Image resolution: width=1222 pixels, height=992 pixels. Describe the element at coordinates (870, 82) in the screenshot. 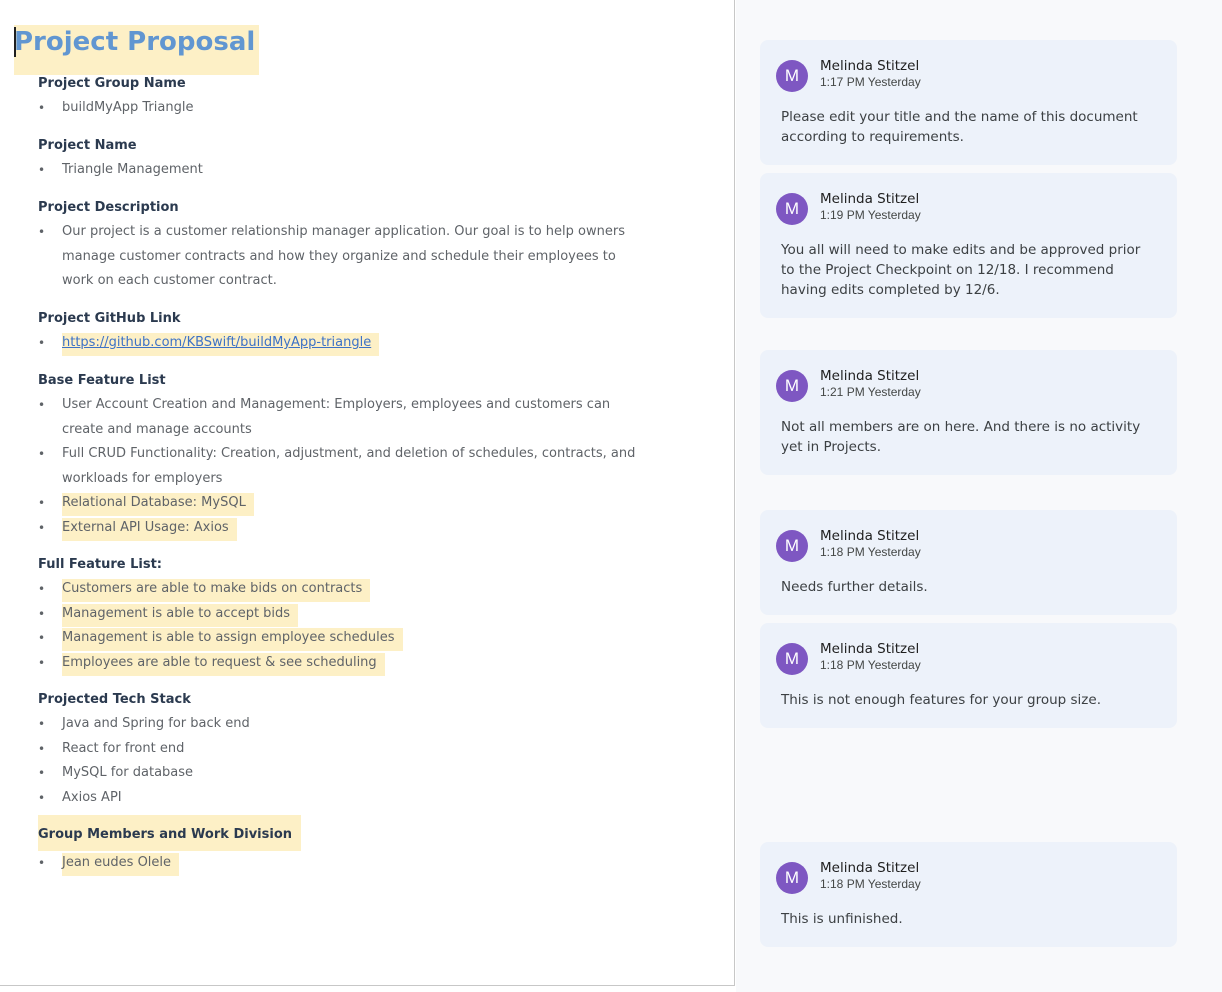

I see `comment-timestamp: 1:17 PM Yesterday` at that location.